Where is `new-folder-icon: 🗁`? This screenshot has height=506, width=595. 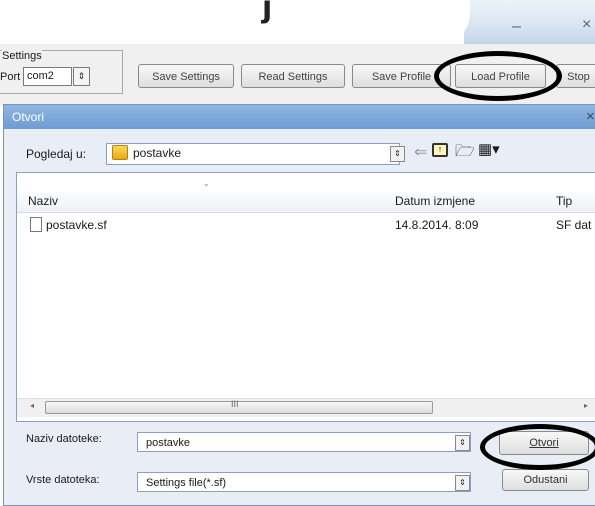
new-folder-icon: 🗁 is located at coordinates (465, 153).